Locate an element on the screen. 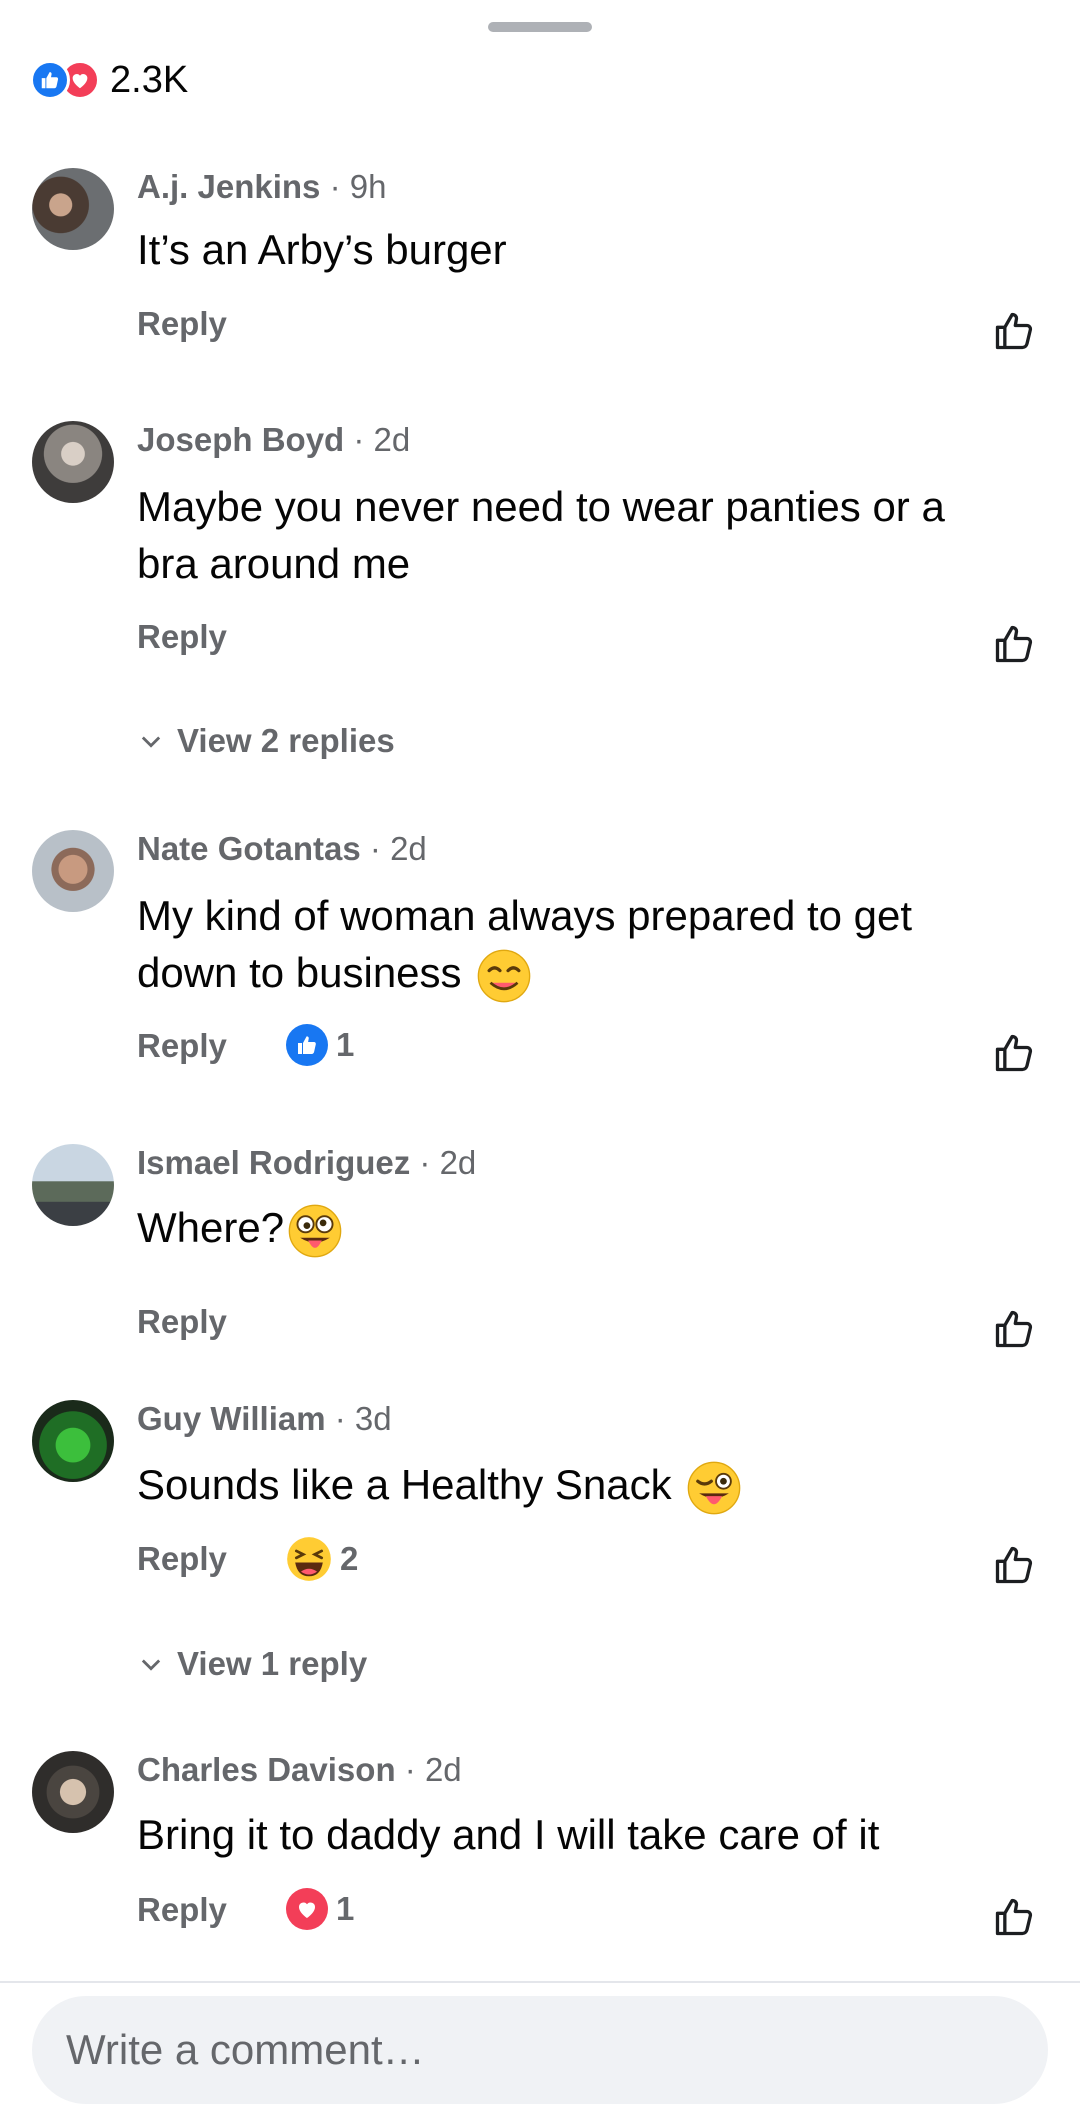 This screenshot has height=2116, width=1080. view-replies-button: View 2 replies is located at coordinates (266, 741).